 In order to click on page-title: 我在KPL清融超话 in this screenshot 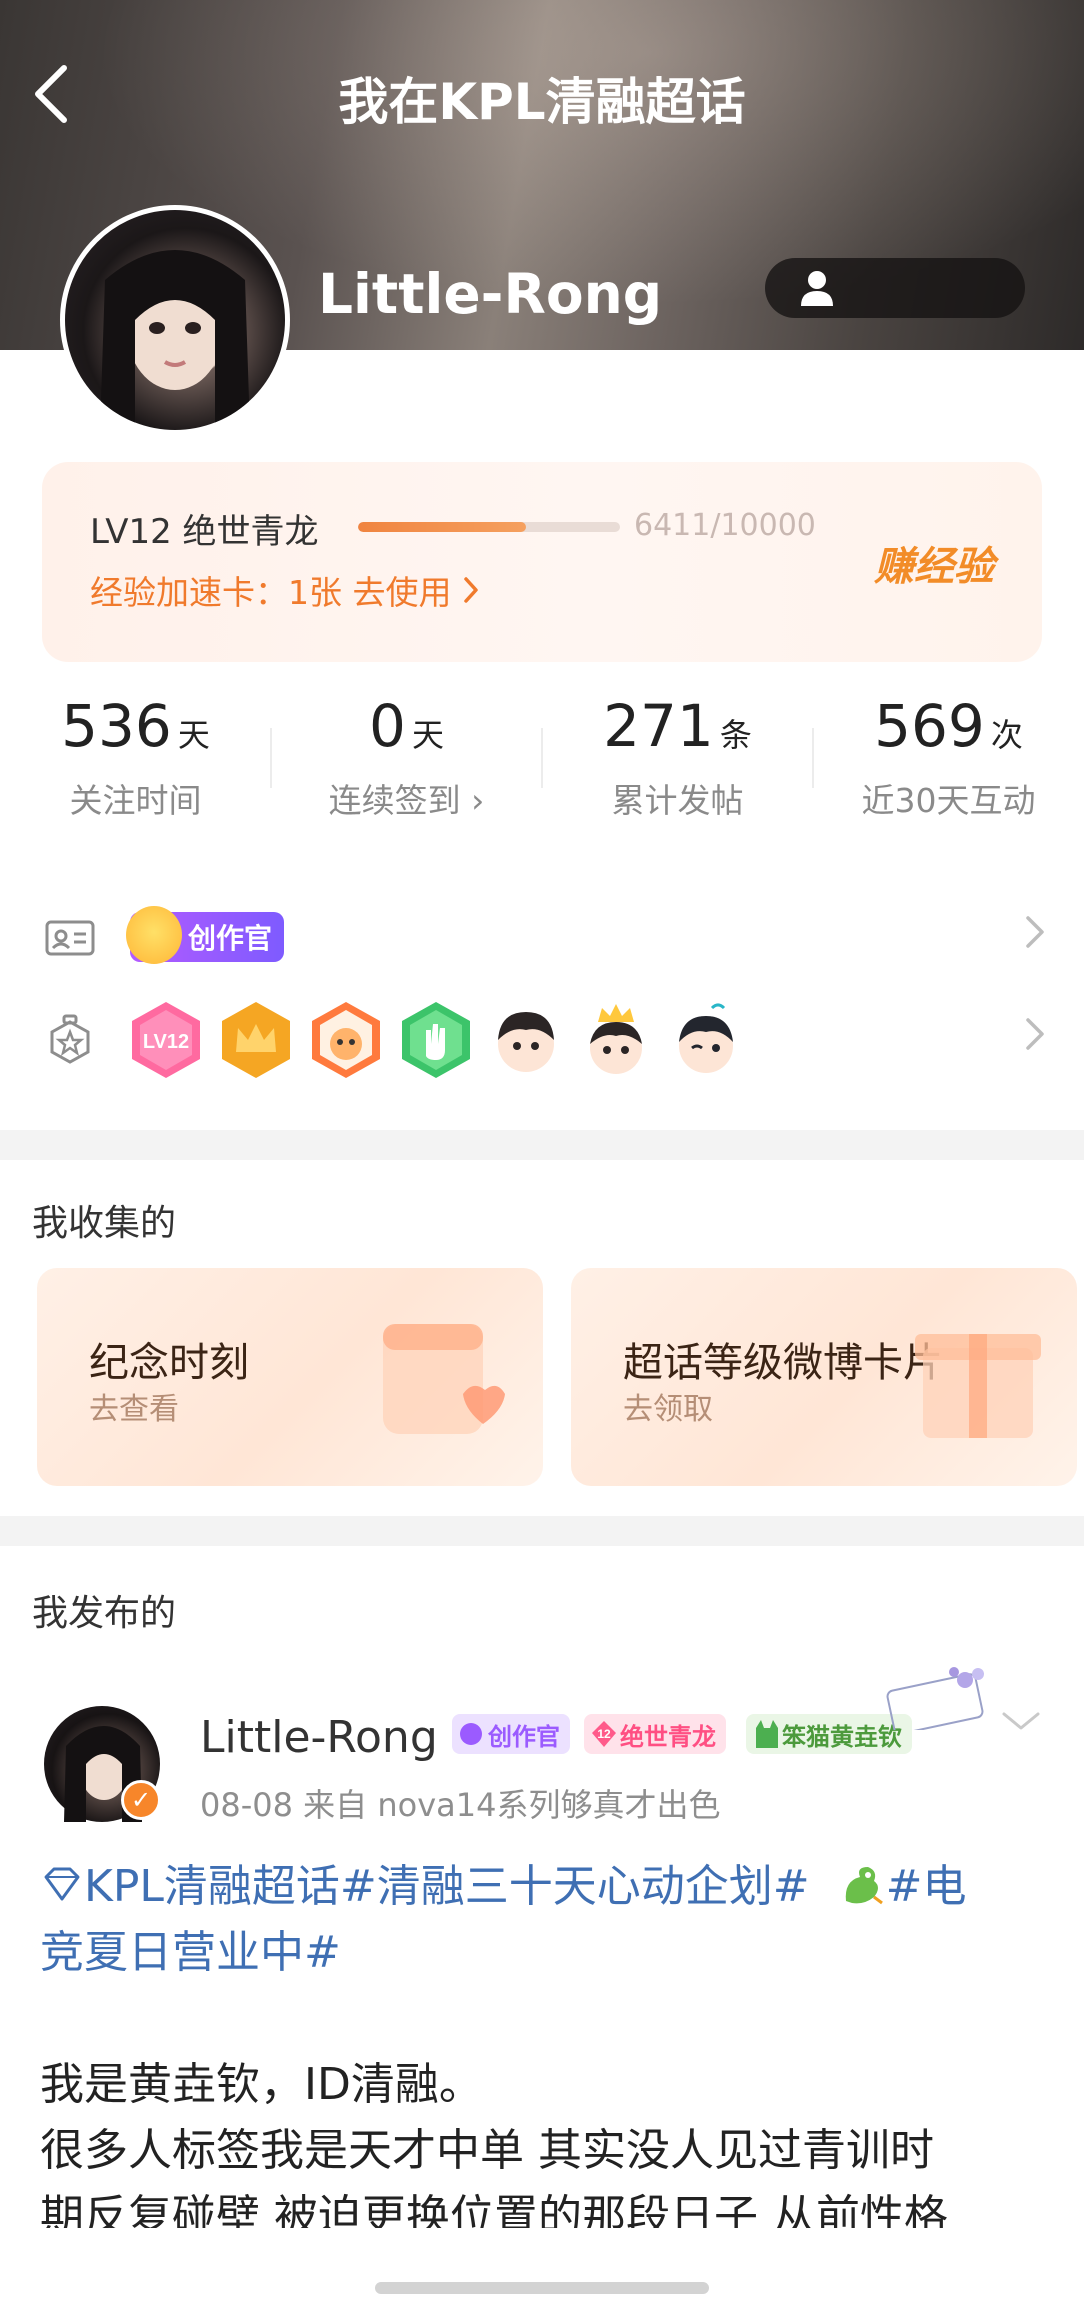, I will do `click(542, 102)`.